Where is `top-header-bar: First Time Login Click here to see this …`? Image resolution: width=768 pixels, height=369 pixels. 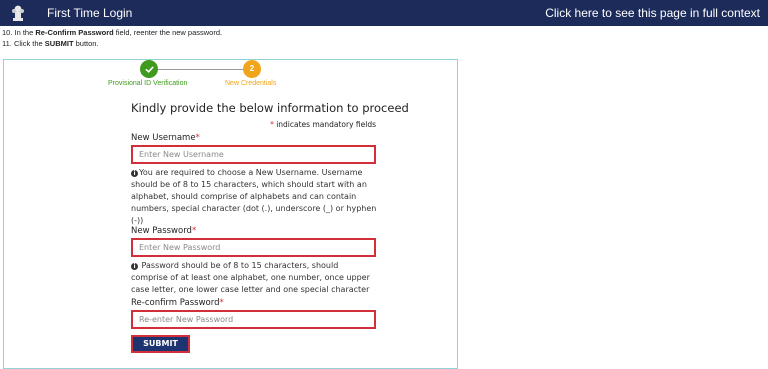 top-header-bar: First Time Login Click here to see this … is located at coordinates (384, 13).